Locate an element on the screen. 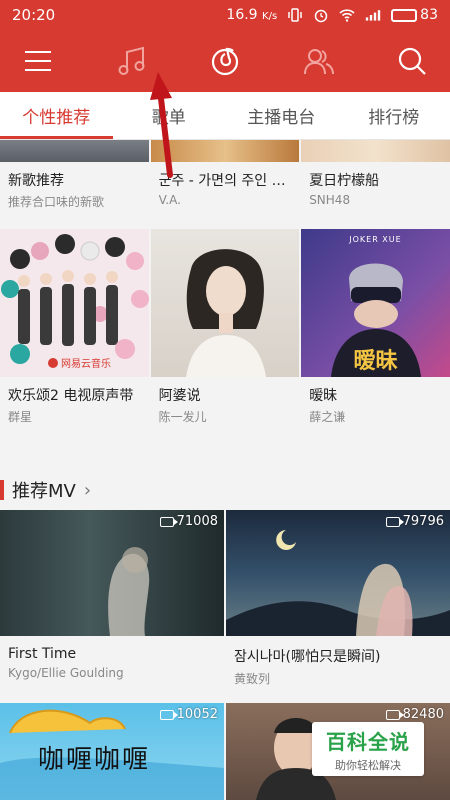 This screenshot has height=800, width=450. battery-percent: 83 is located at coordinates (429, 15).